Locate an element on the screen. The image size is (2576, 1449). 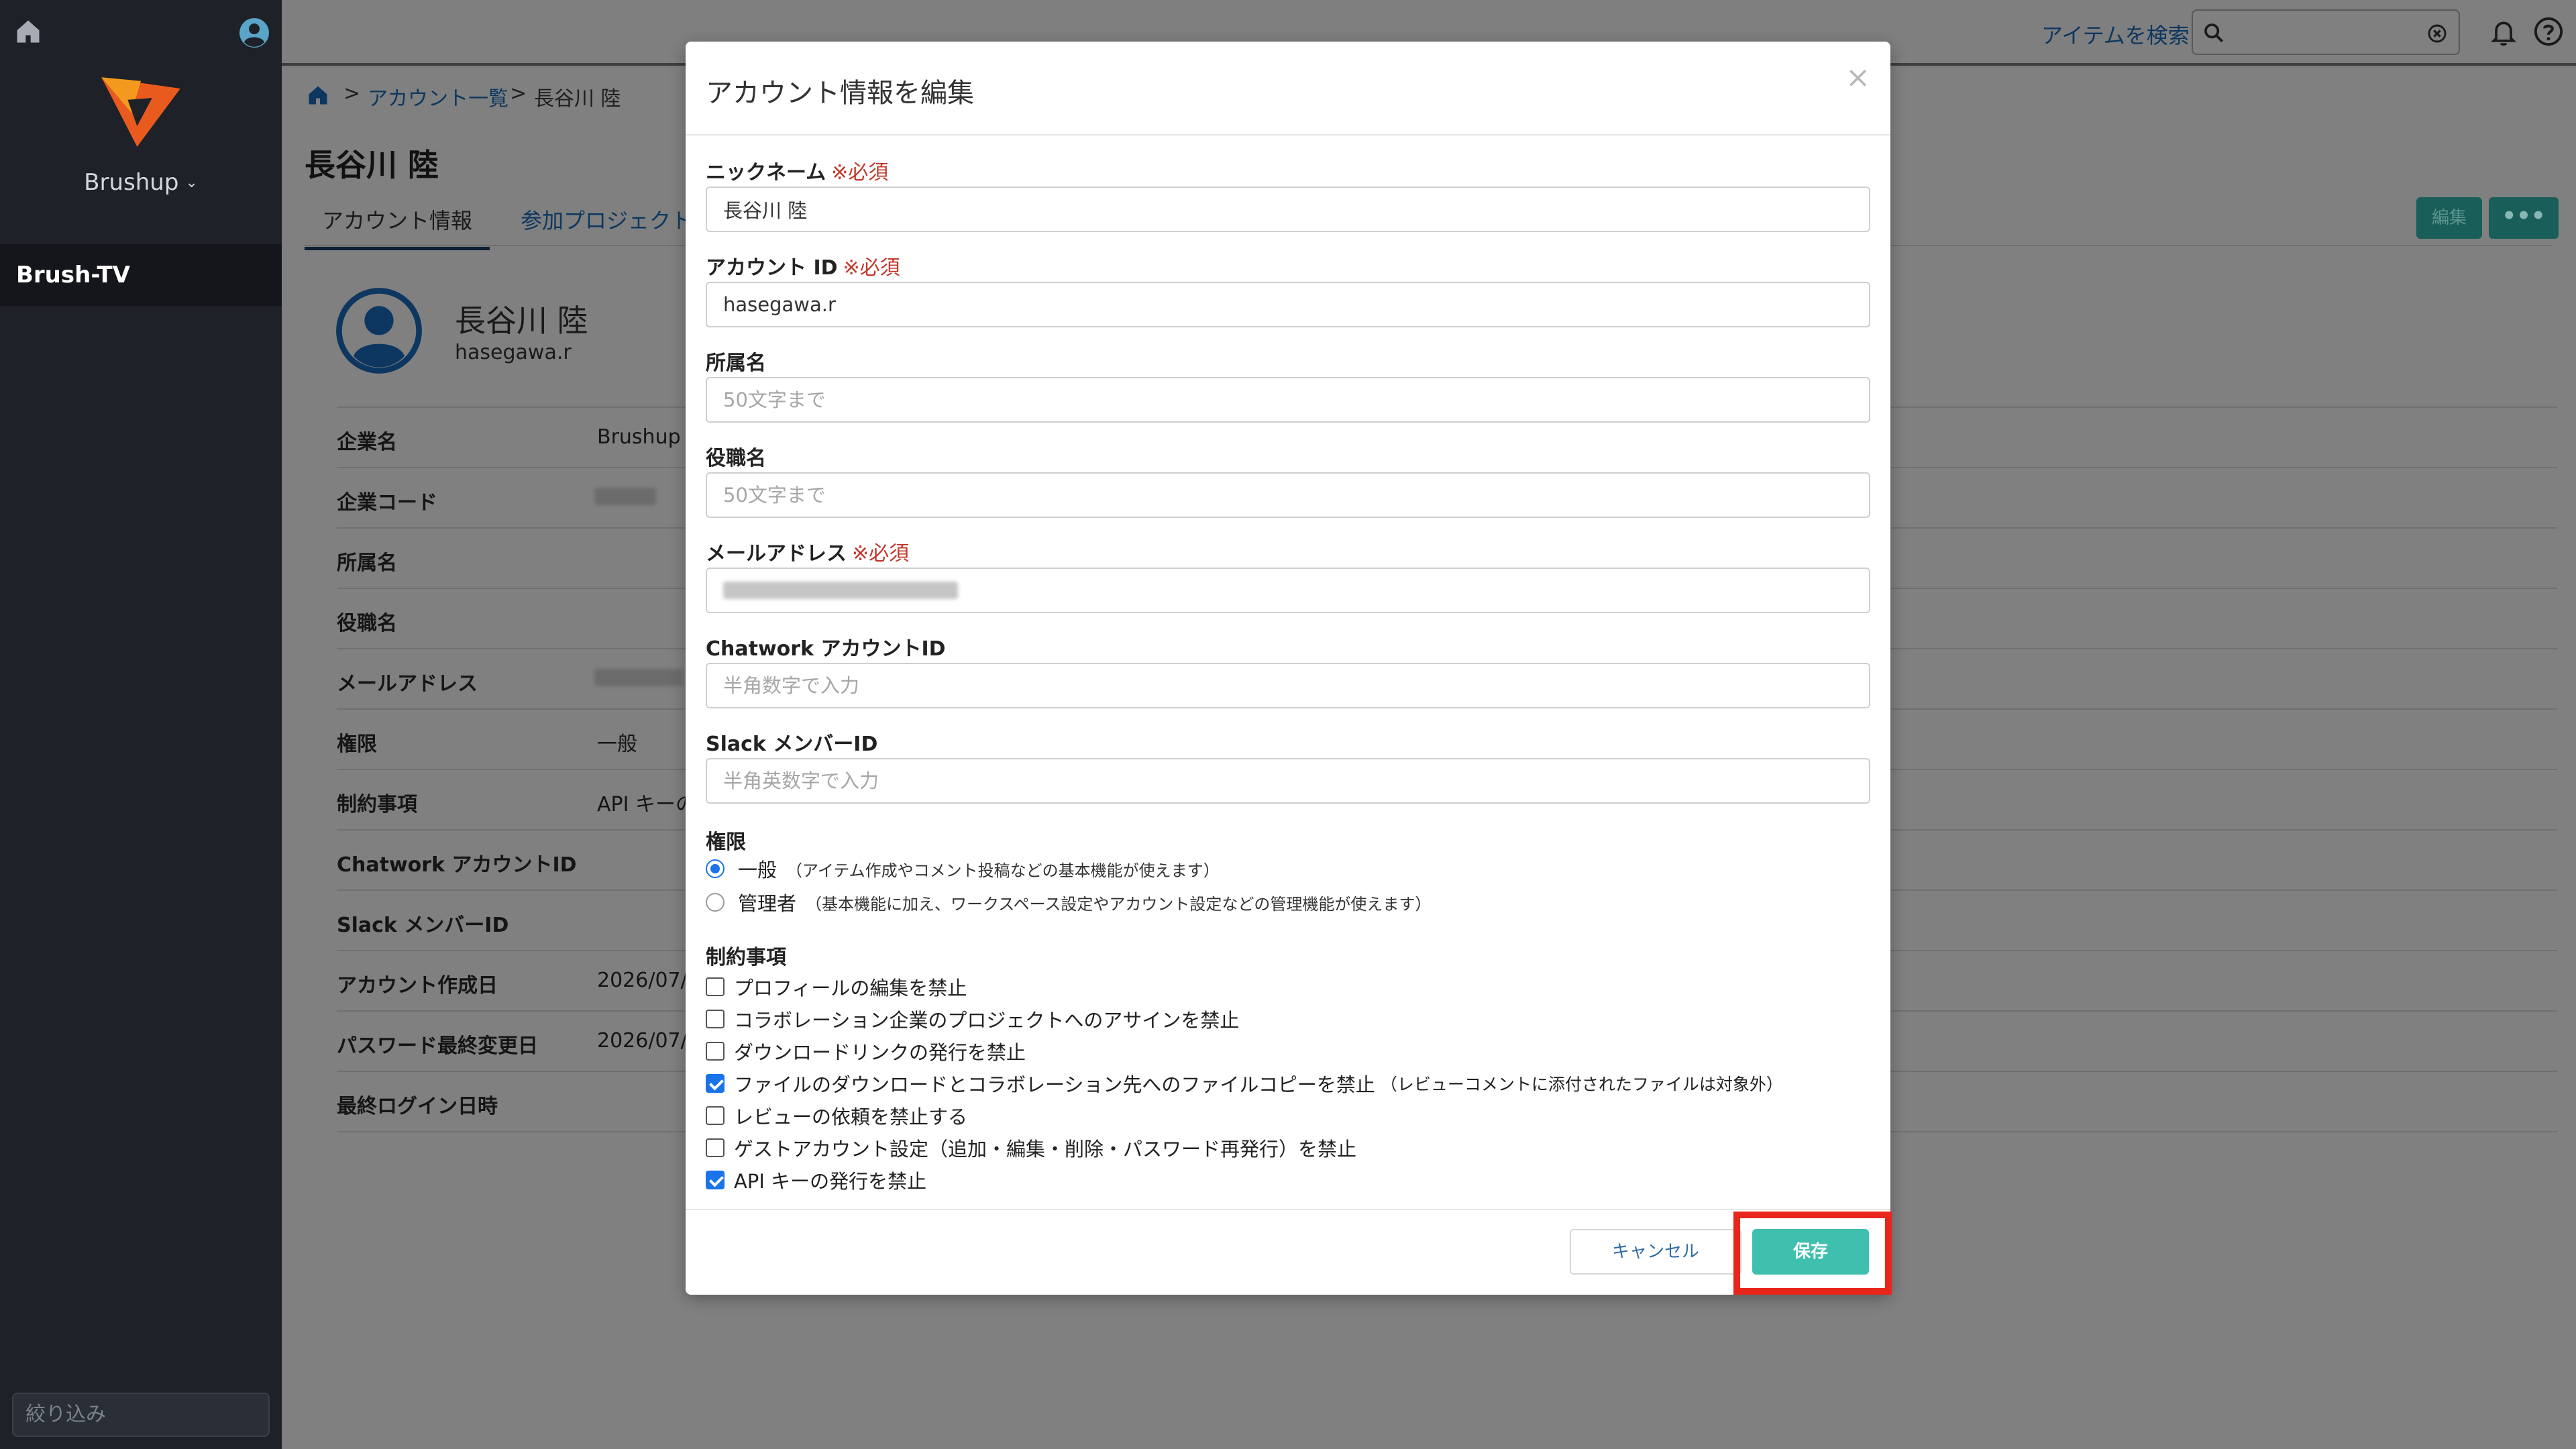
close-icon: × is located at coordinates (1857, 77).